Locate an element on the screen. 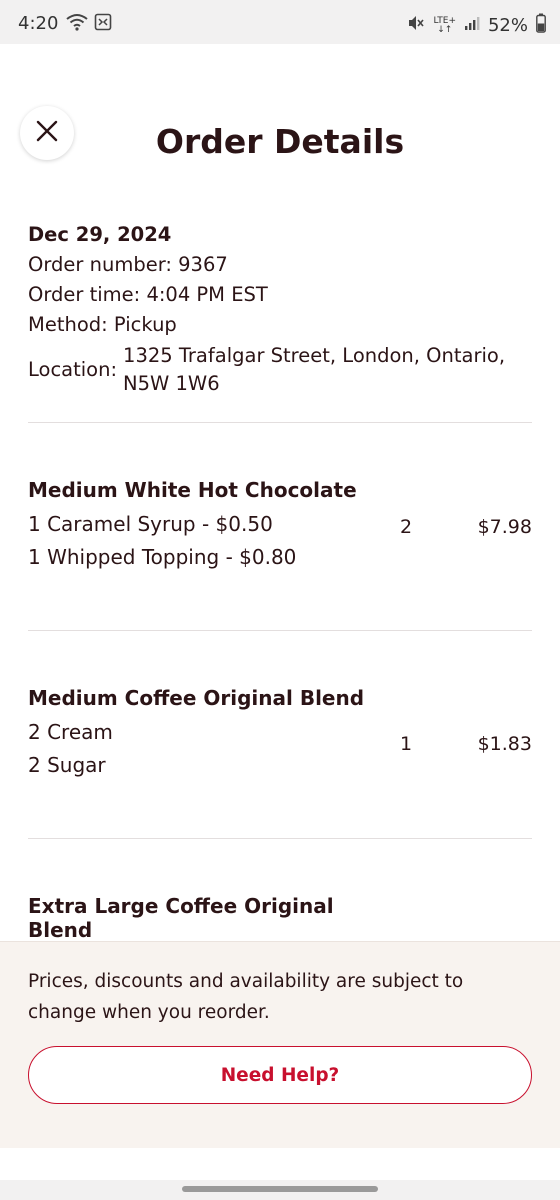  battery-percent: 52% is located at coordinates (507, 25).